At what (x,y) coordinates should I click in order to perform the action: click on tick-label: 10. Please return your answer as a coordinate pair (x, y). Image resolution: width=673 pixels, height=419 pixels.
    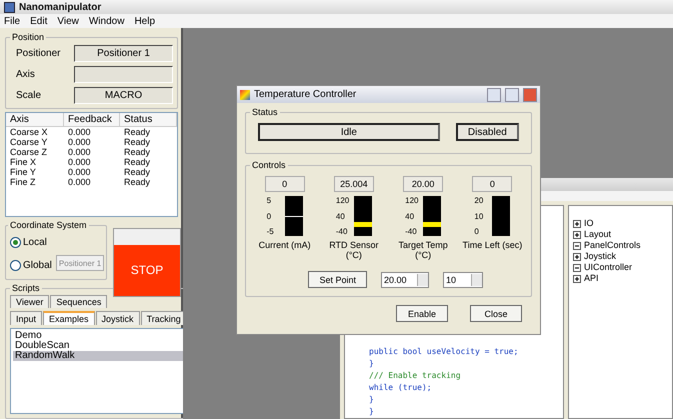
    Looking at the image, I should click on (479, 216).